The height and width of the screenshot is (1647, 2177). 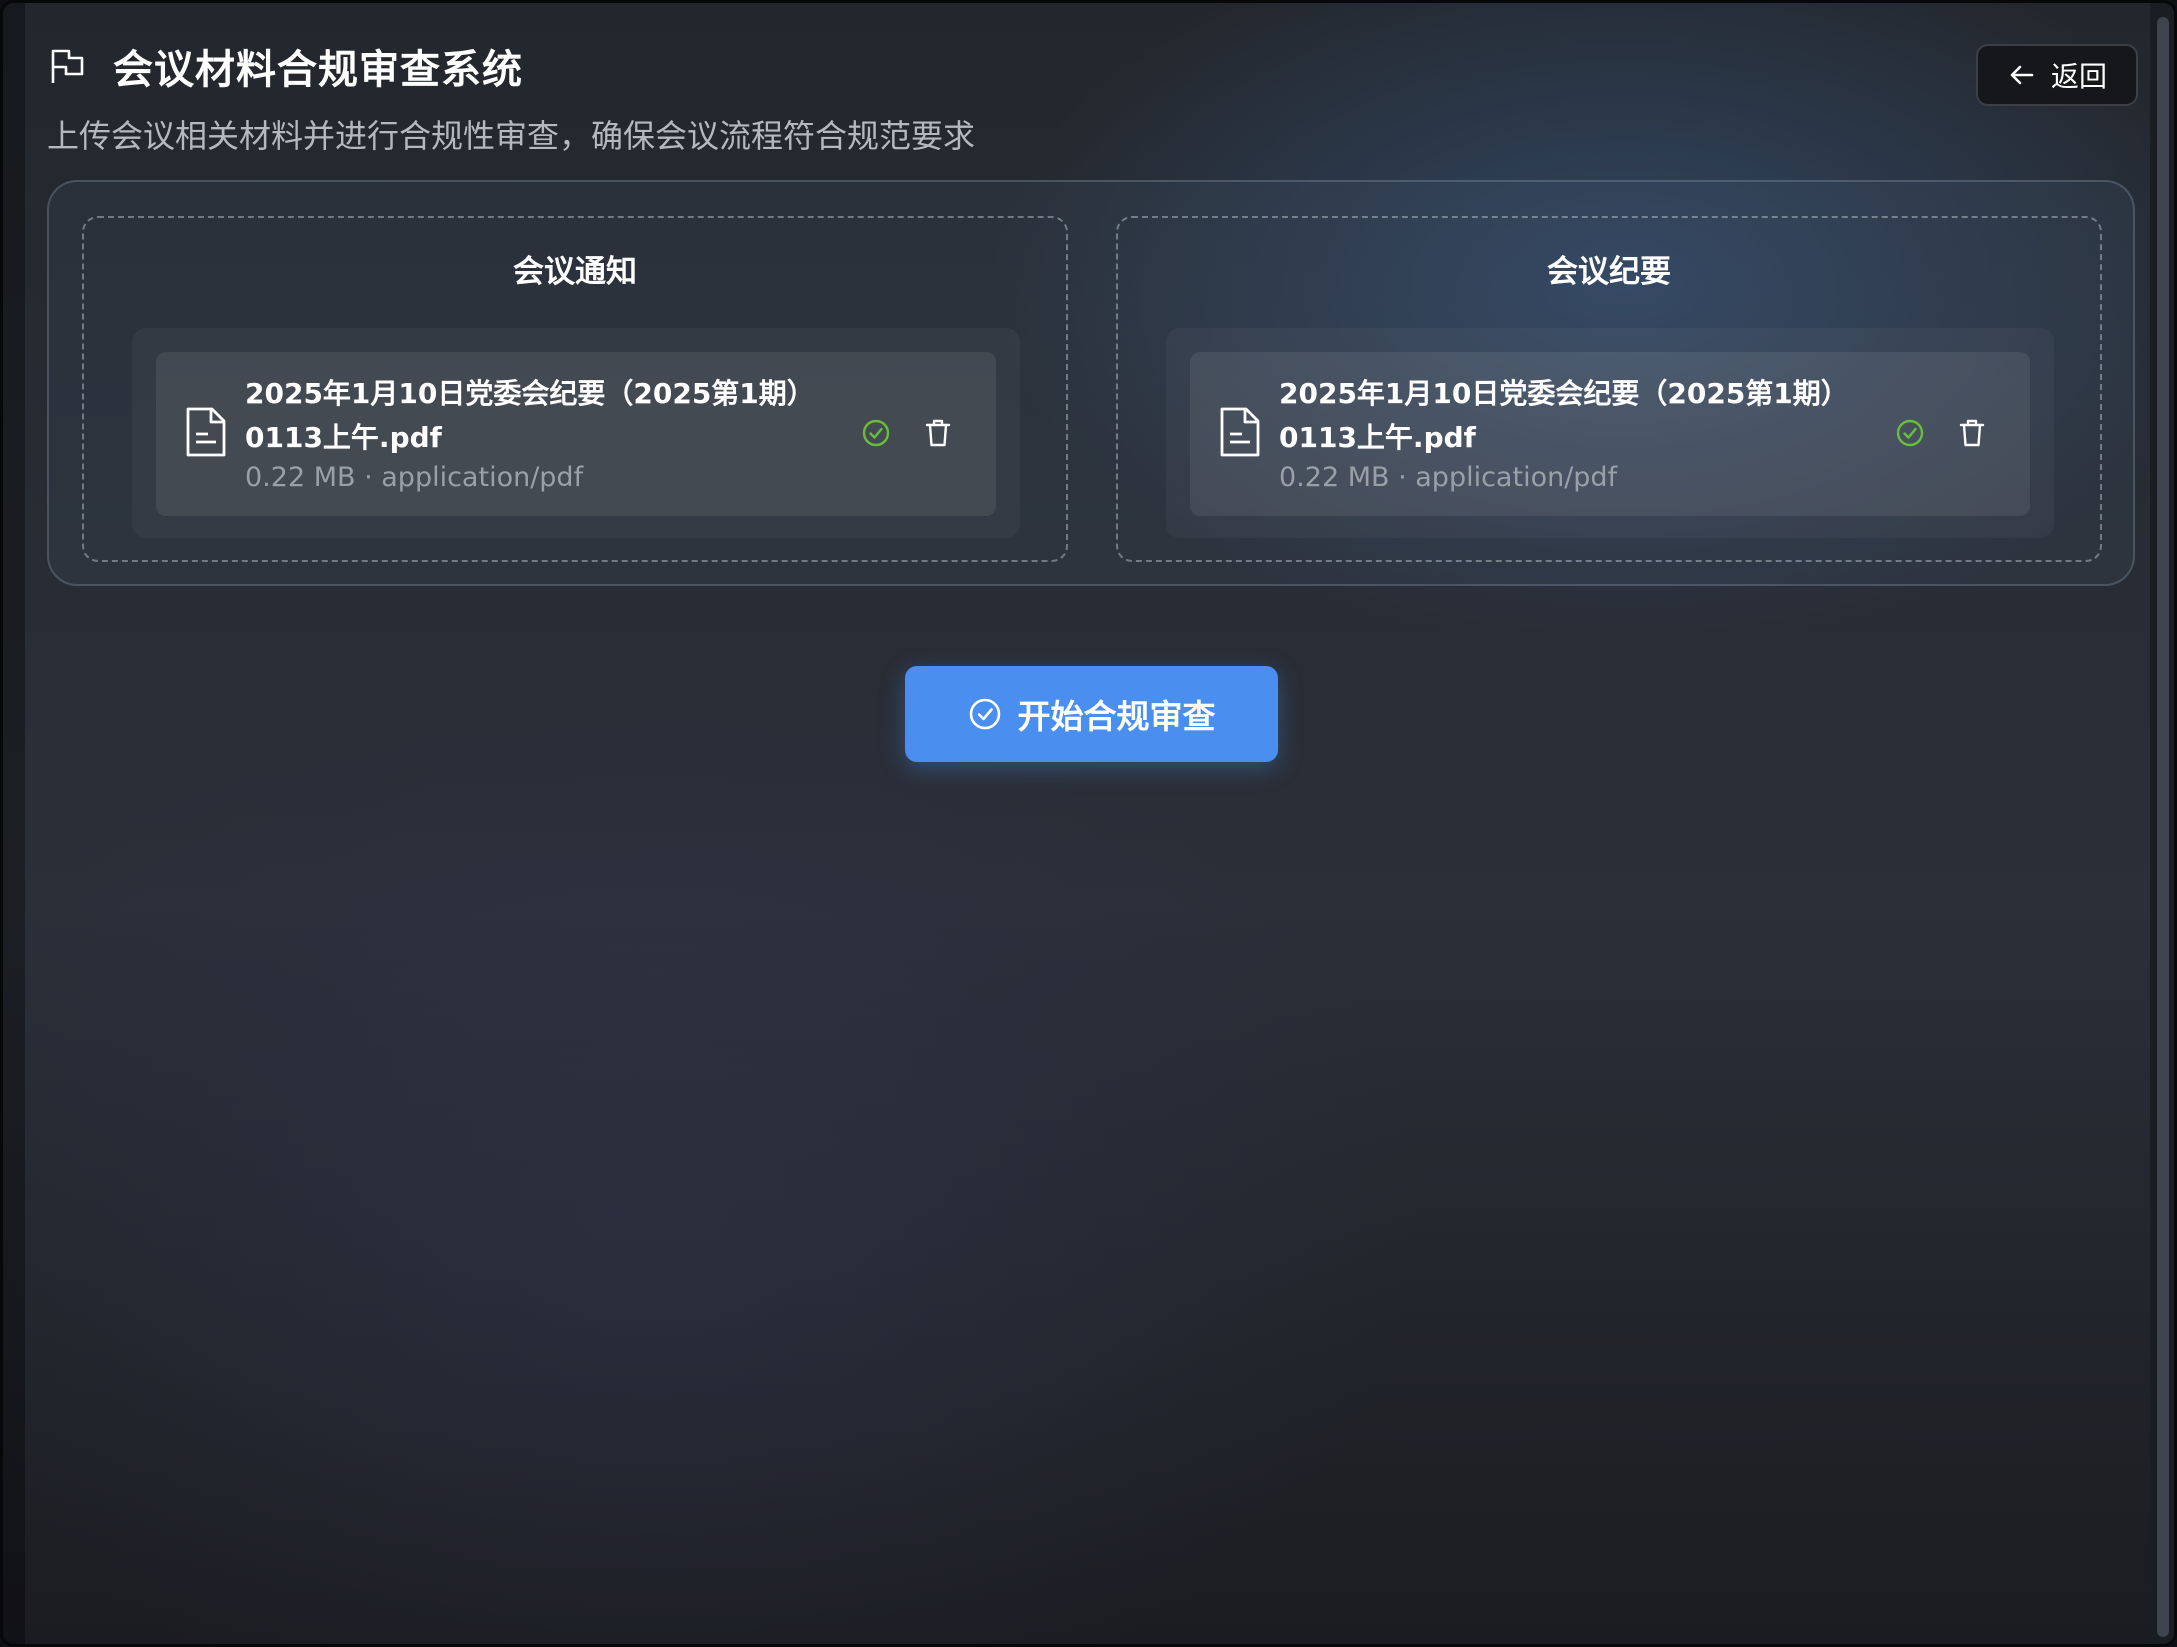 I want to click on start-review-label: 开始合规审查, so click(x=1116, y=716).